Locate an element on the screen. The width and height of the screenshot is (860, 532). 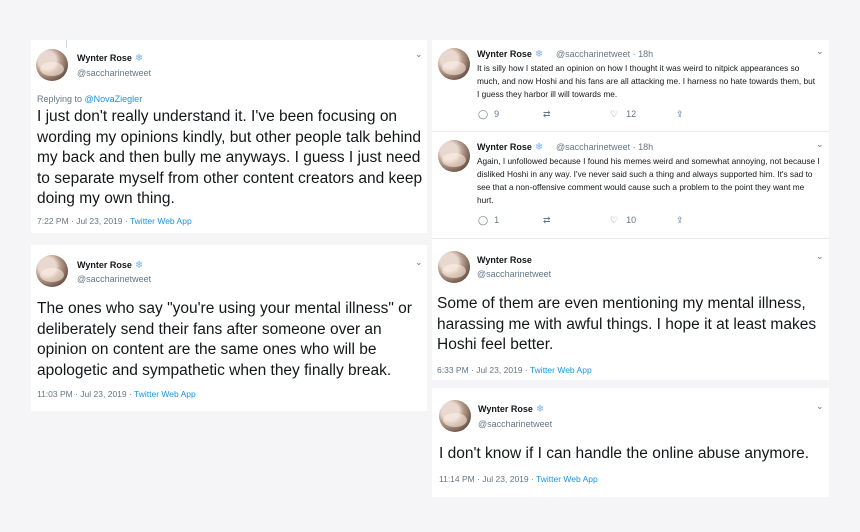
reply-button: ◯ 9 is located at coordinates (488, 114).